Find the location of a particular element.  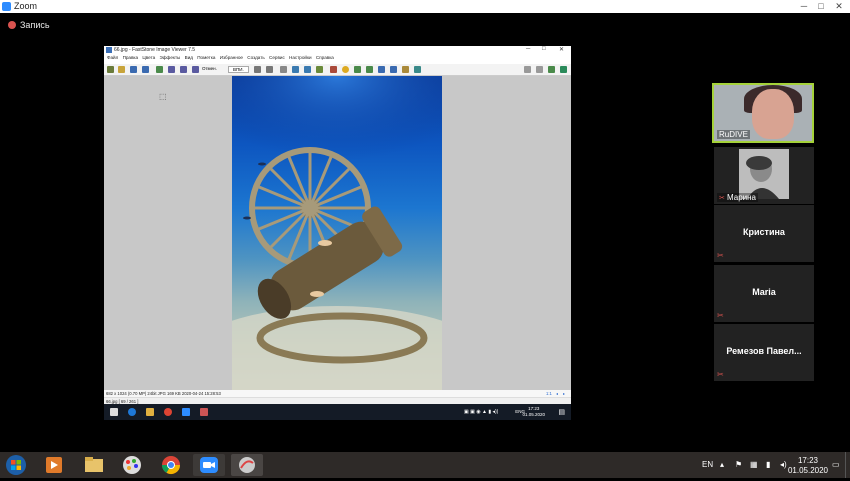

menu-tools: Сервис is located at coordinates (277, 57).